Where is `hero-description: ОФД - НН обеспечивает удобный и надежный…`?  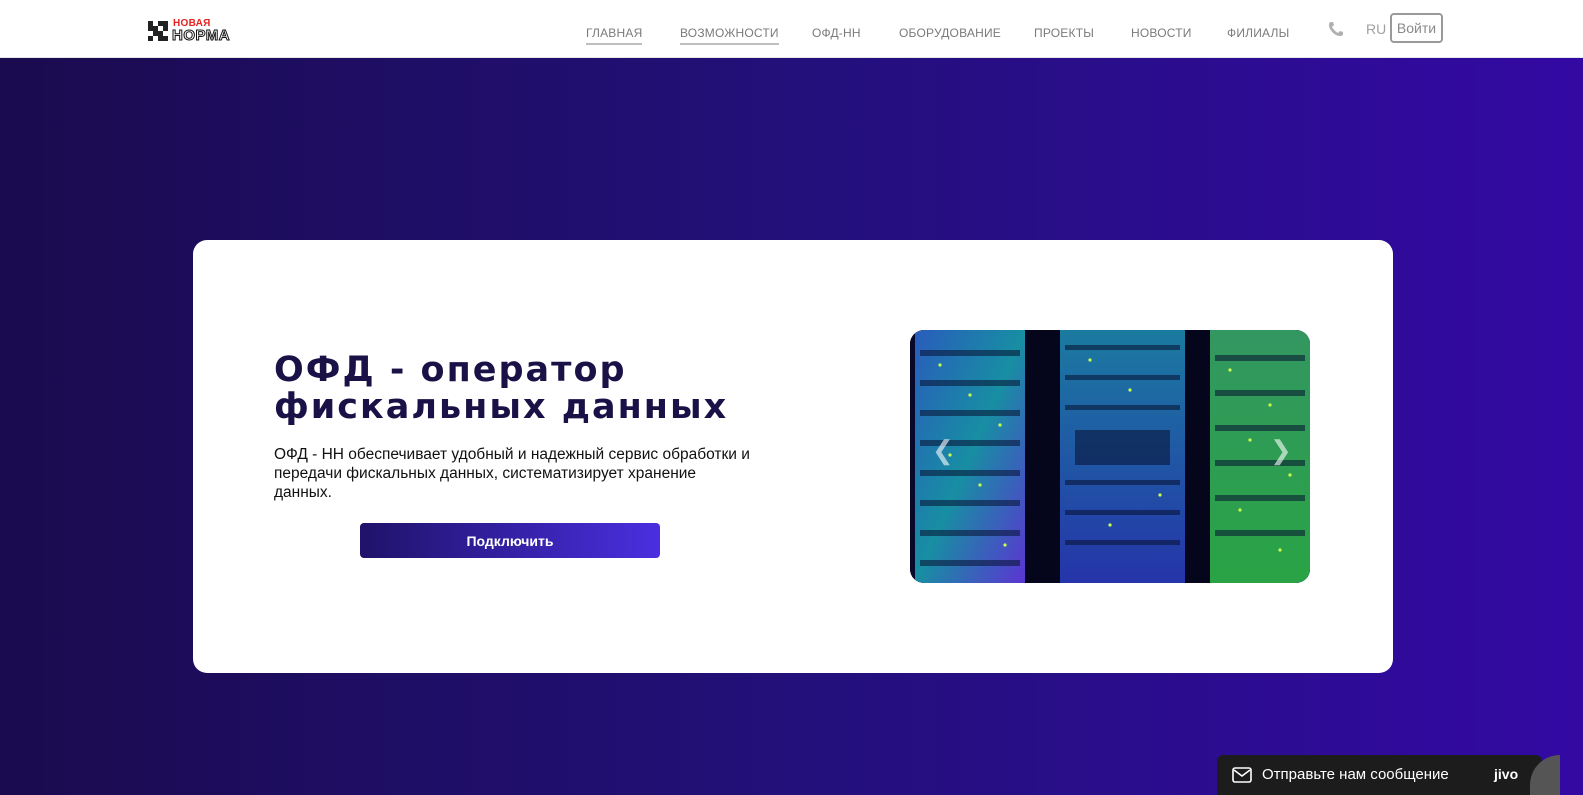 hero-description: ОФД - НН обеспечивает удобный и надежный… is located at coordinates (512, 473).